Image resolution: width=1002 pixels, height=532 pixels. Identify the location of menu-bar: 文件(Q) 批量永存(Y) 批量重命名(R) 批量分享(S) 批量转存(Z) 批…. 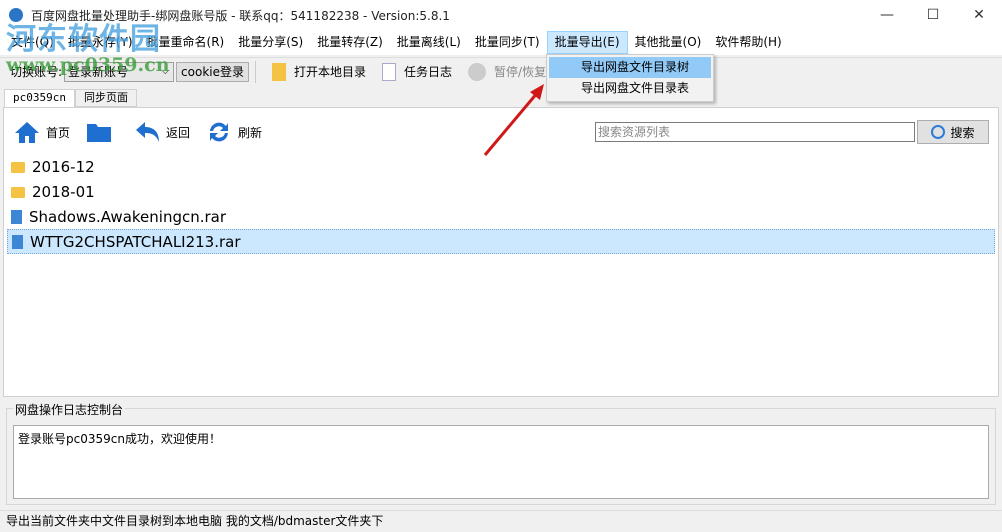
(501, 42).